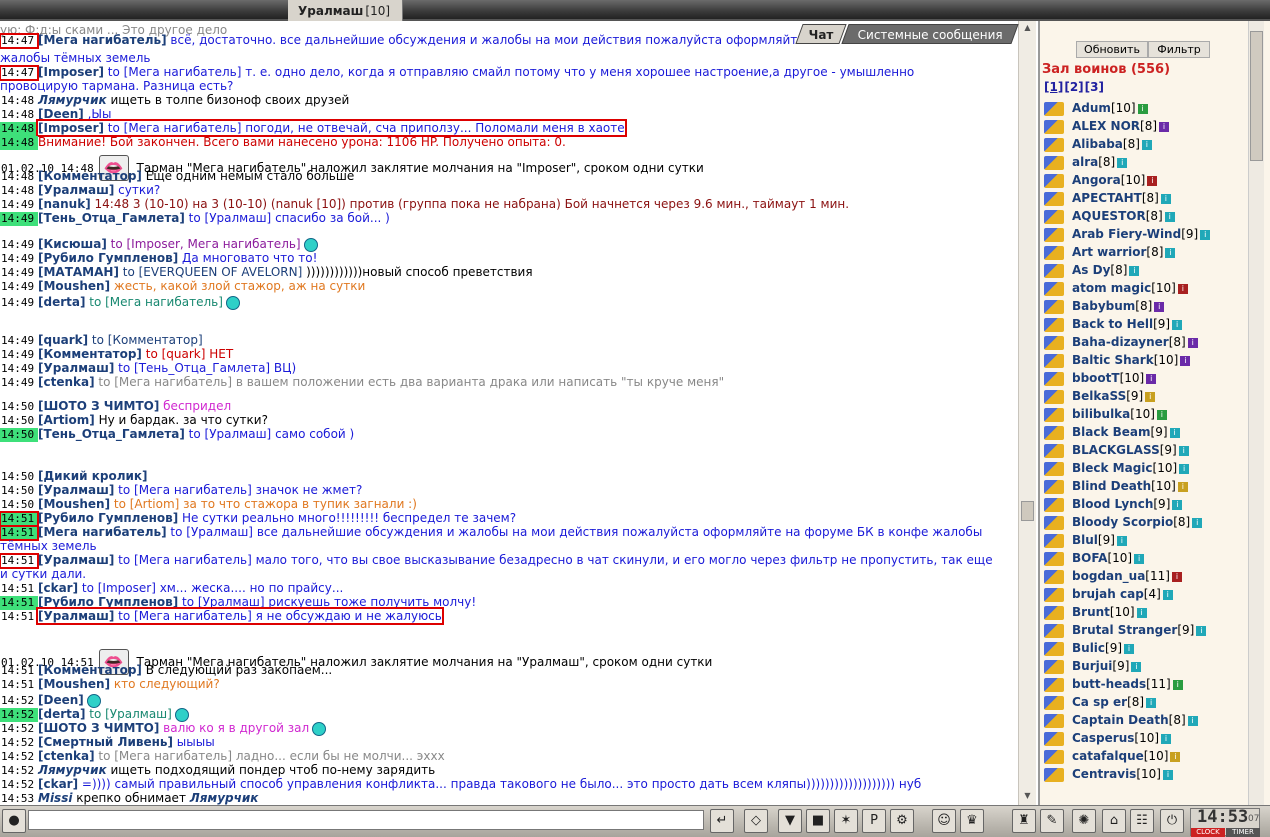  What do you see at coordinates (144, 504) in the screenshot?
I see `chat-recipient: to [Artiom]` at bounding box center [144, 504].